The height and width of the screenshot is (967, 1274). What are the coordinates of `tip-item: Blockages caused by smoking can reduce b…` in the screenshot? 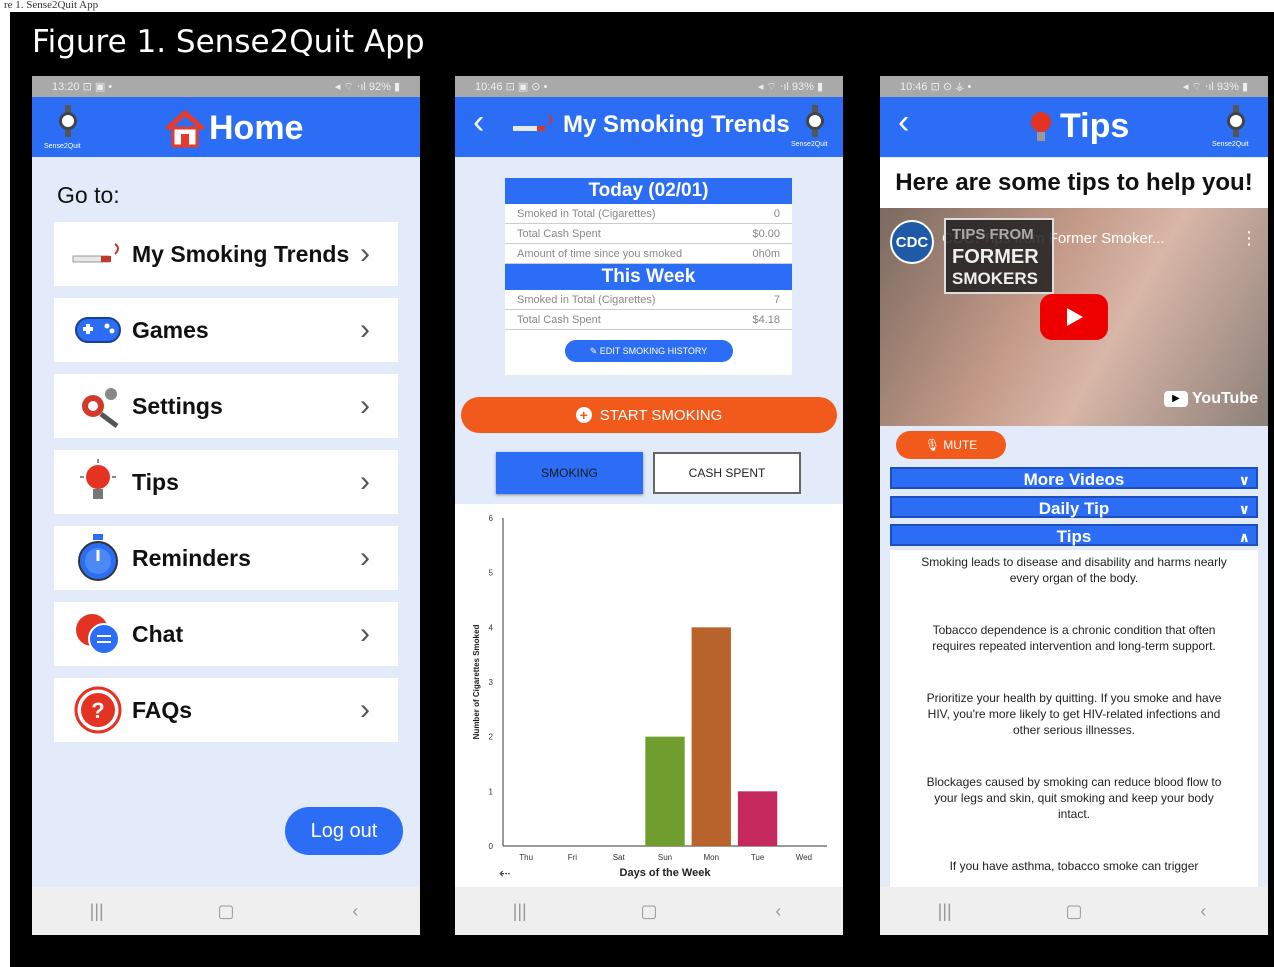 It's located at (1074, 798).